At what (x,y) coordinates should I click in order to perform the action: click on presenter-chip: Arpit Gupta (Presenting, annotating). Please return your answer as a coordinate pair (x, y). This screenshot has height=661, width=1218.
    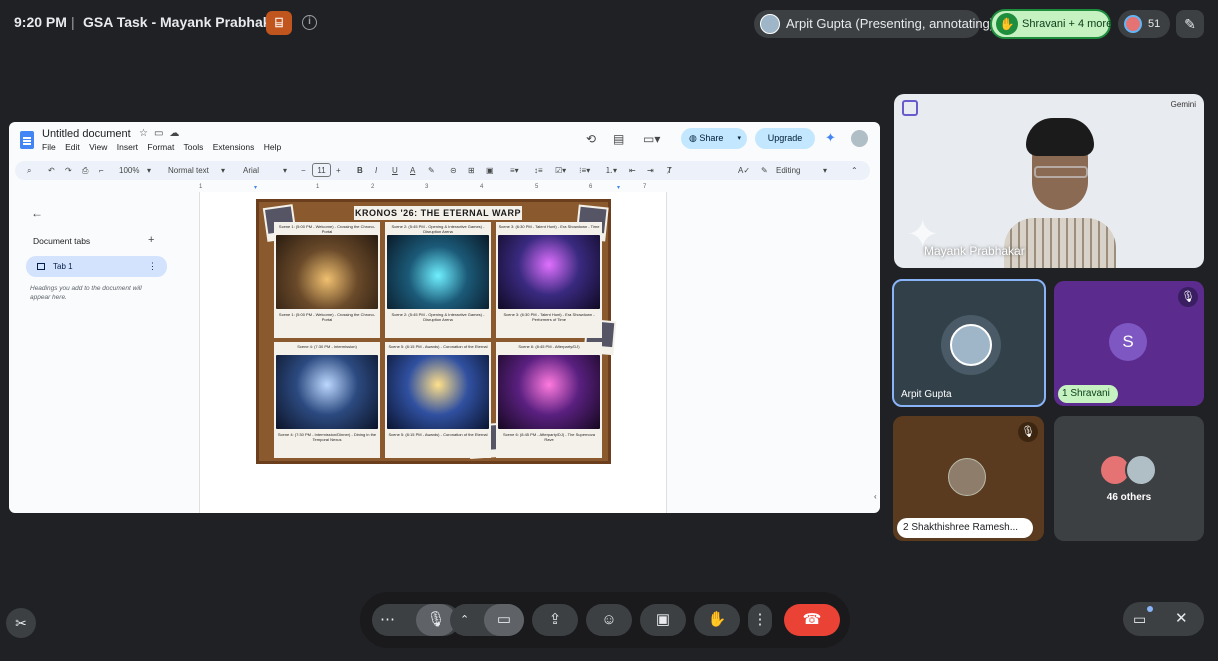
    Looking at the image, I should click on (874, 24).